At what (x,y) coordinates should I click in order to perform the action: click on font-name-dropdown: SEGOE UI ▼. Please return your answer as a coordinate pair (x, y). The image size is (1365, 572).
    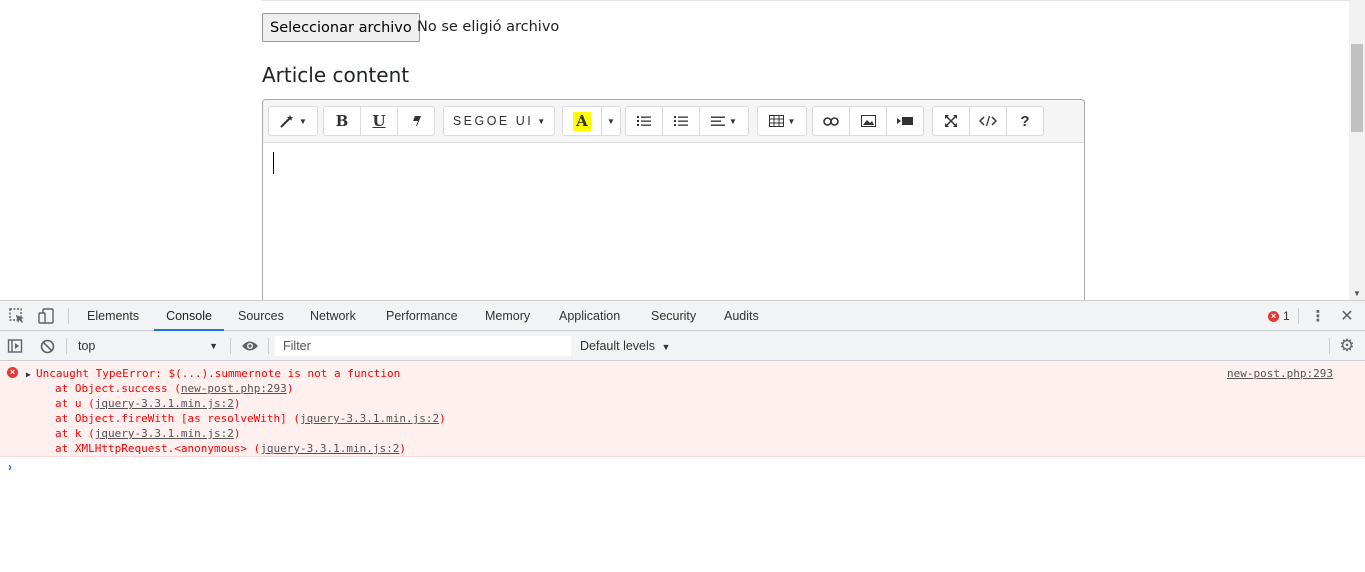
    Looking at the image, I should click on (499, 121).